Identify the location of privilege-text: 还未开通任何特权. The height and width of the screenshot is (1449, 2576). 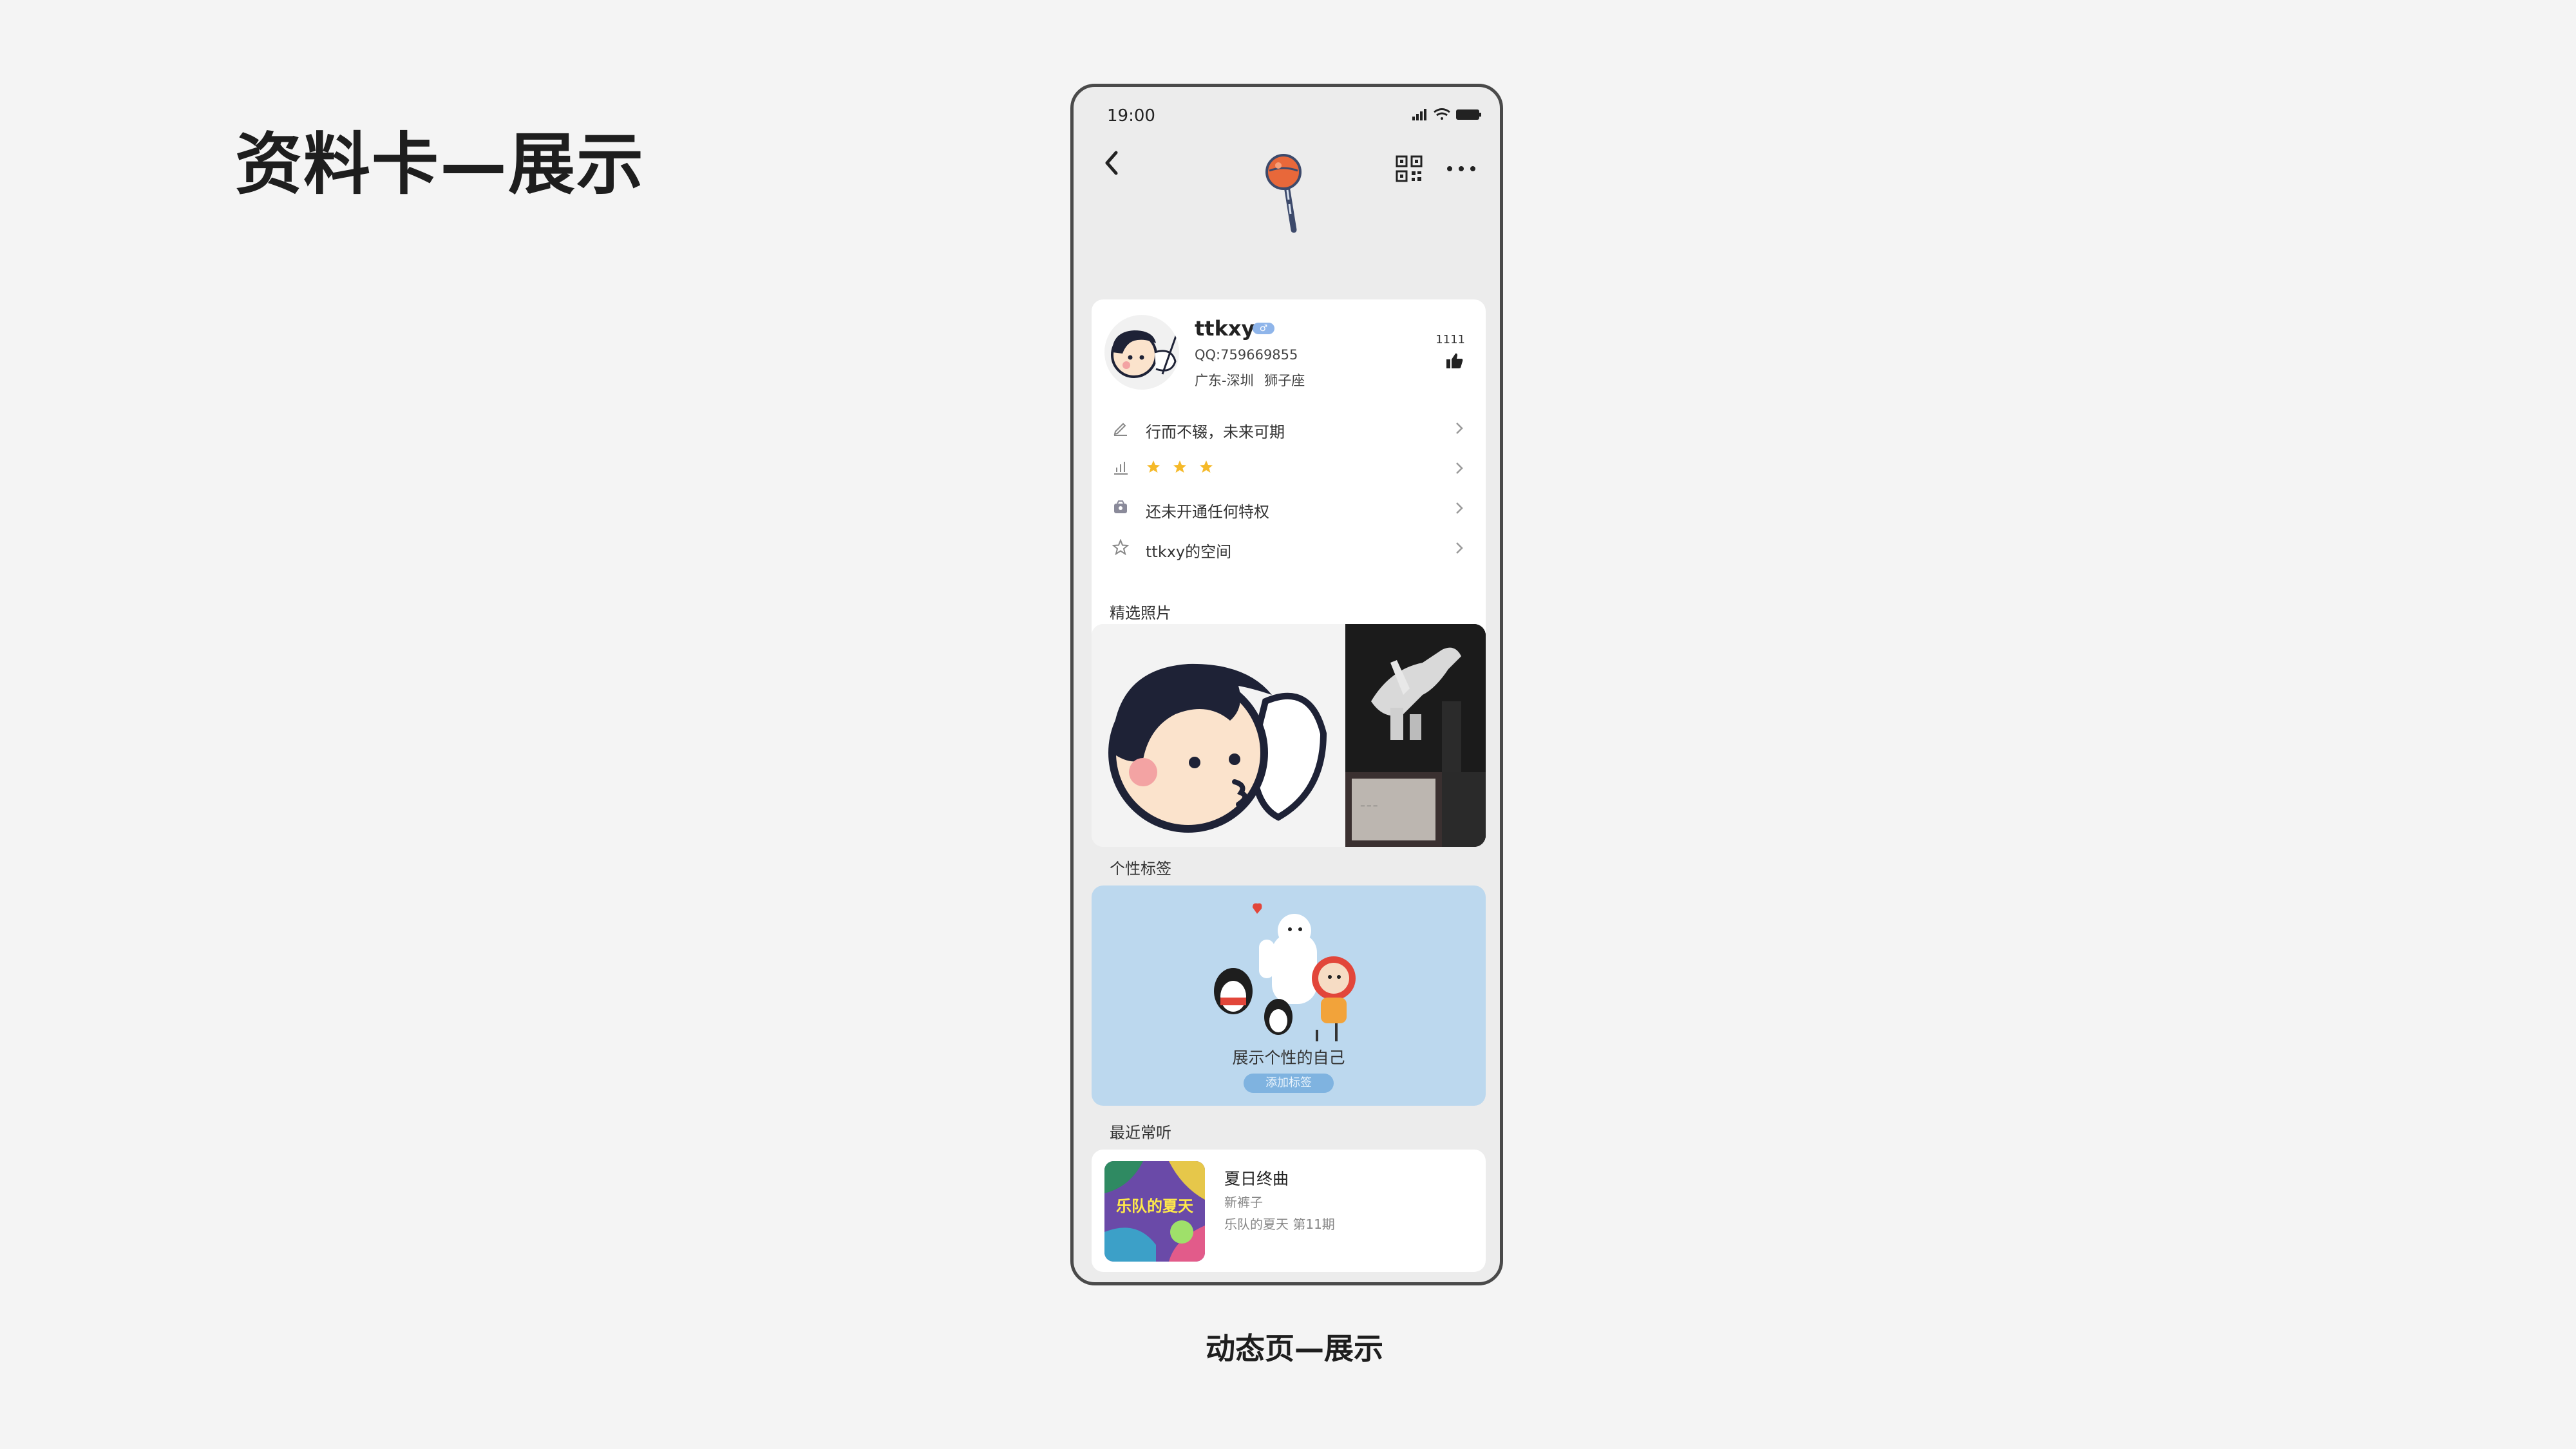
(1207, 512).